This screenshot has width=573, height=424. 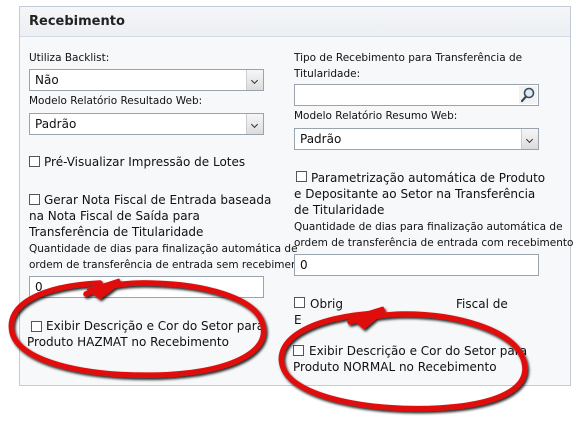 What do you see at coordinates (528, 95) in the screenshot?
I see `magnifier-icon` at bounding box center [528, 95].